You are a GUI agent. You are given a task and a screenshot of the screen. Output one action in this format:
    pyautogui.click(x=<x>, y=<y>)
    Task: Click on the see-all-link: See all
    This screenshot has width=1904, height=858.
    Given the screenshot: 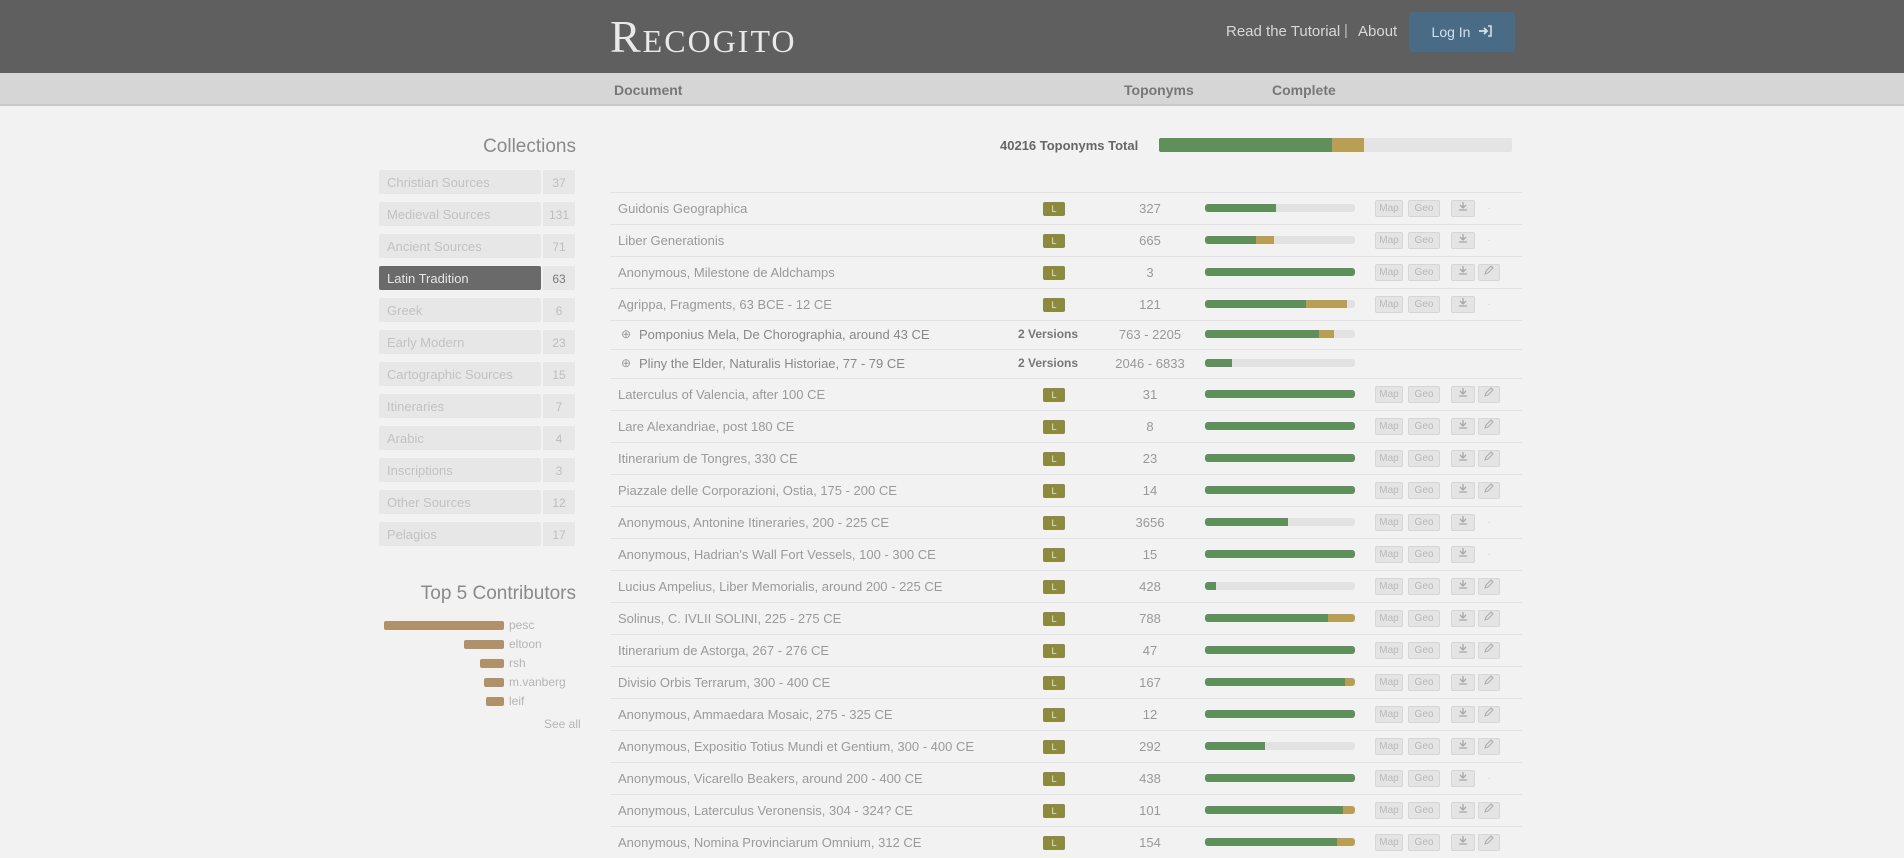 What is the action you would take?
    pyautogui.click(x=562, y=724)
    